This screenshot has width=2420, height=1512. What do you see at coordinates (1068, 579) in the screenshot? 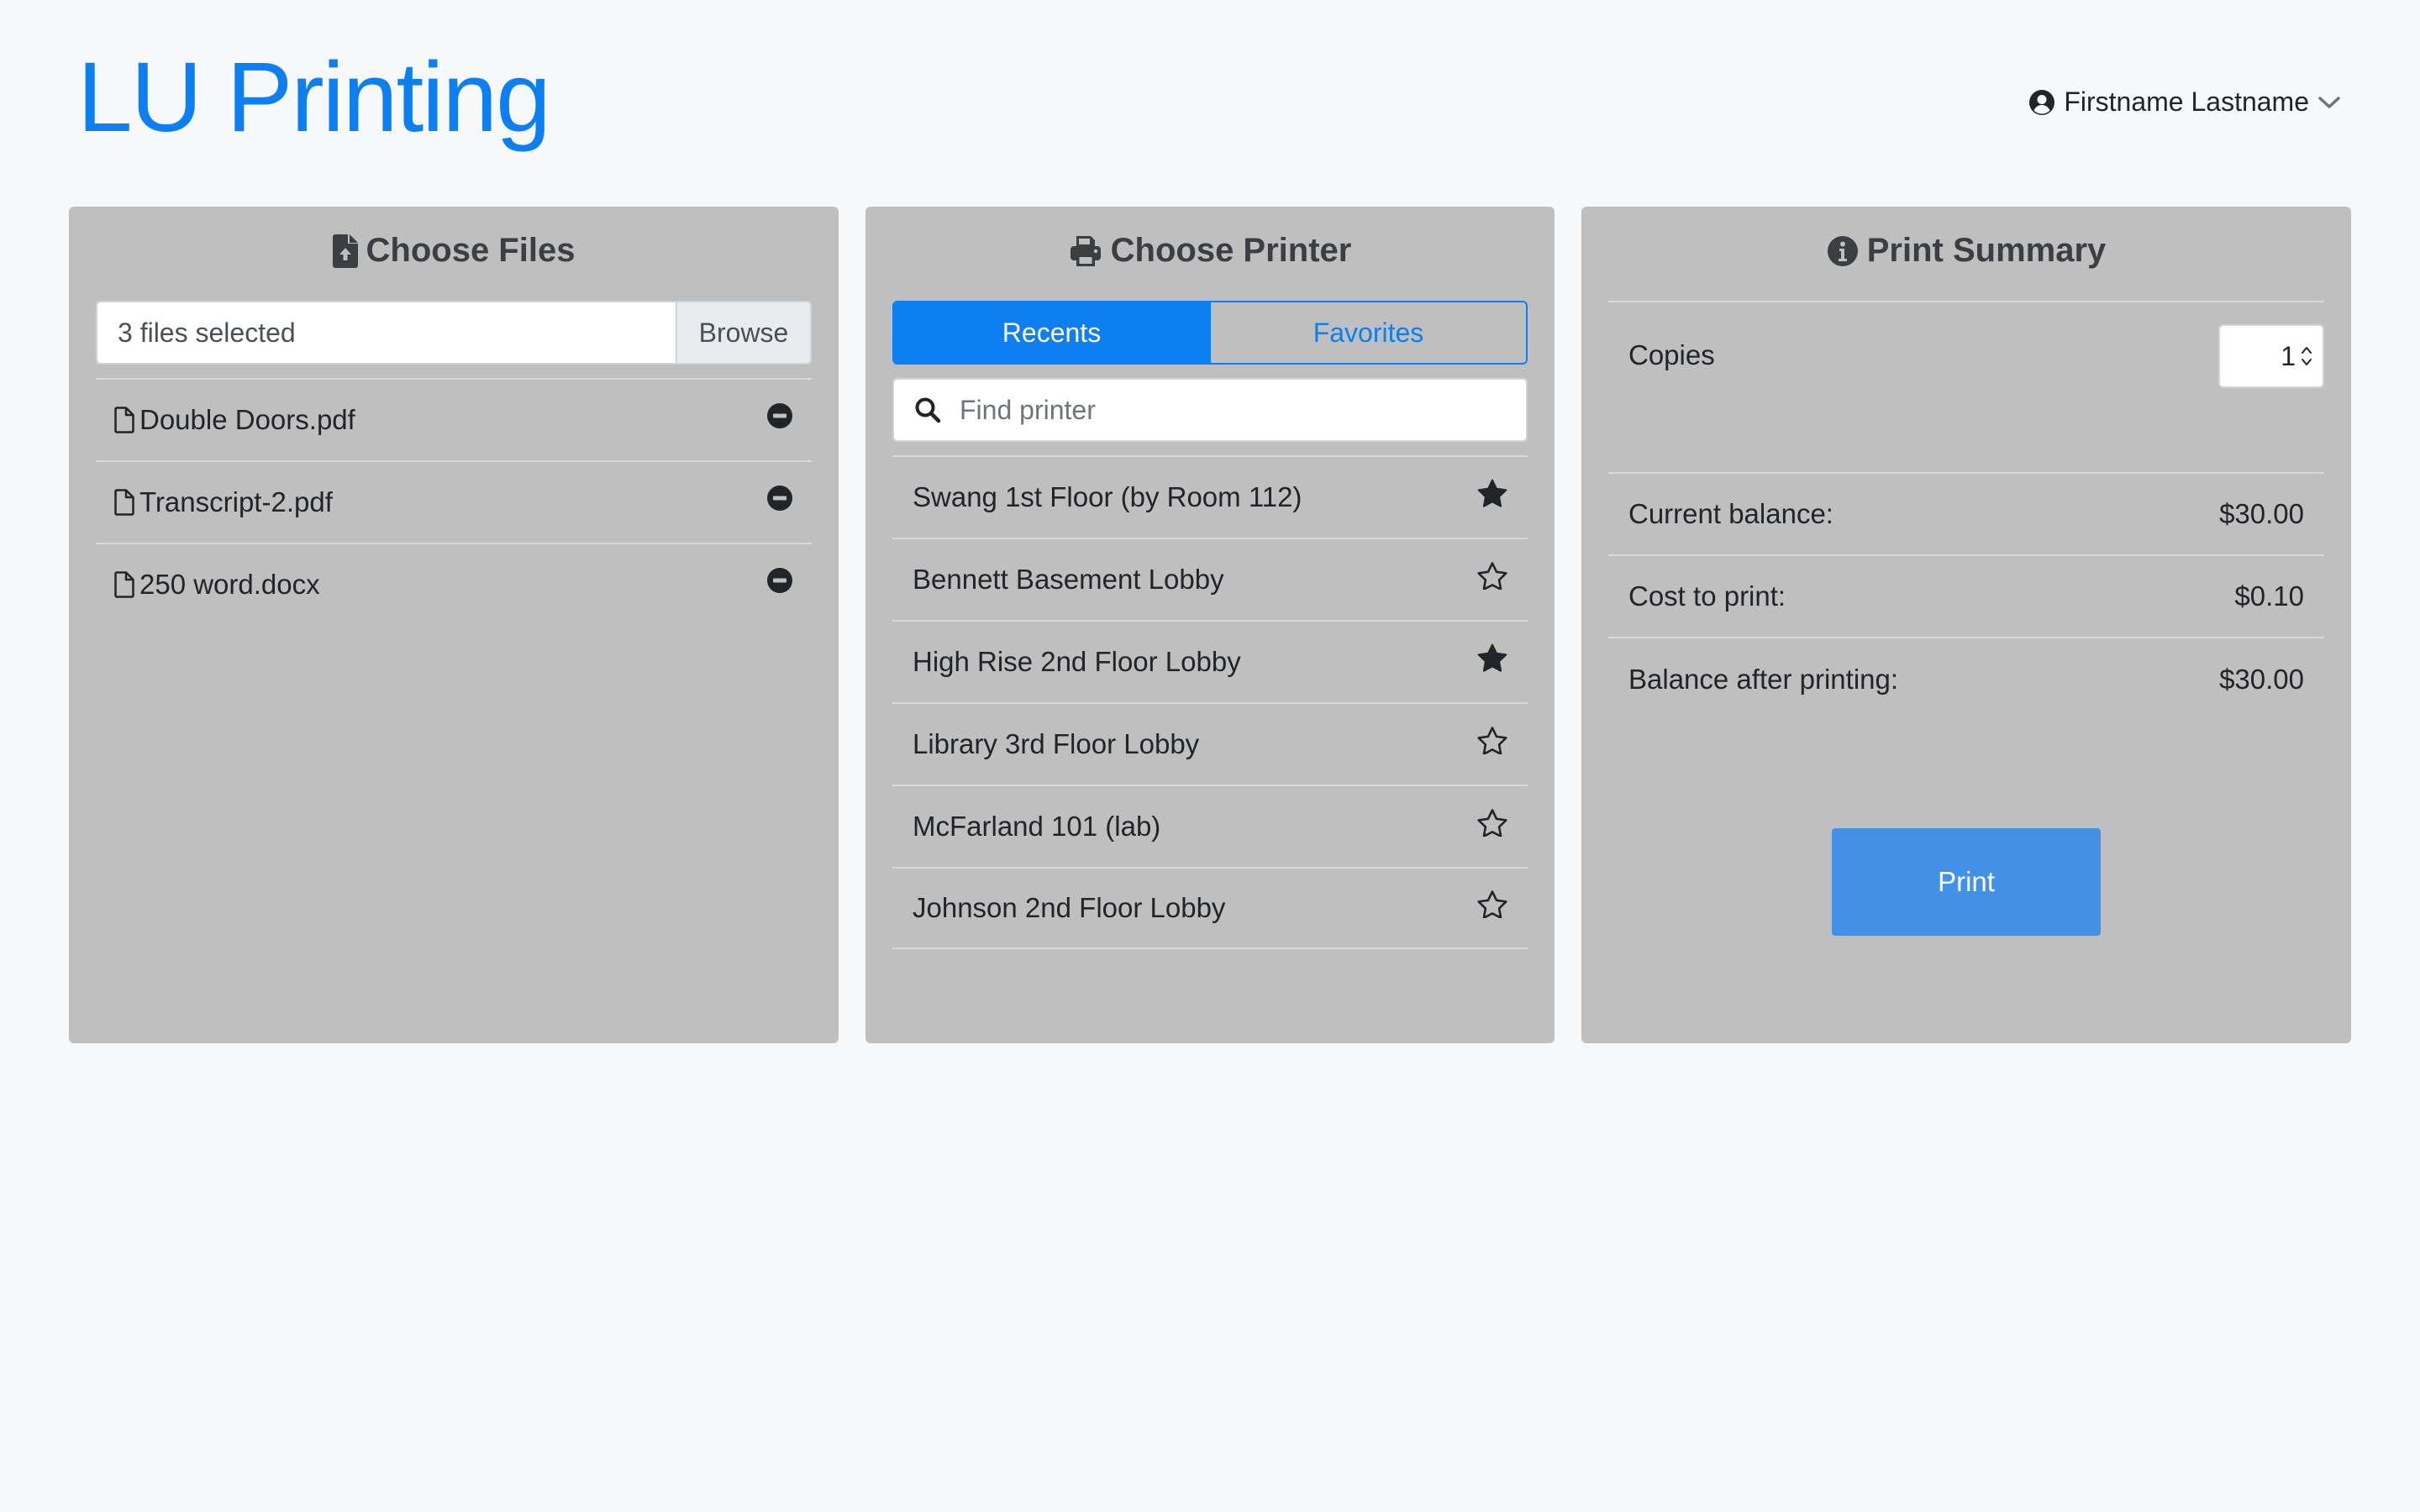
I see `printer-name: Bennett Basement Lobby` at bounding box center [1068, 579].